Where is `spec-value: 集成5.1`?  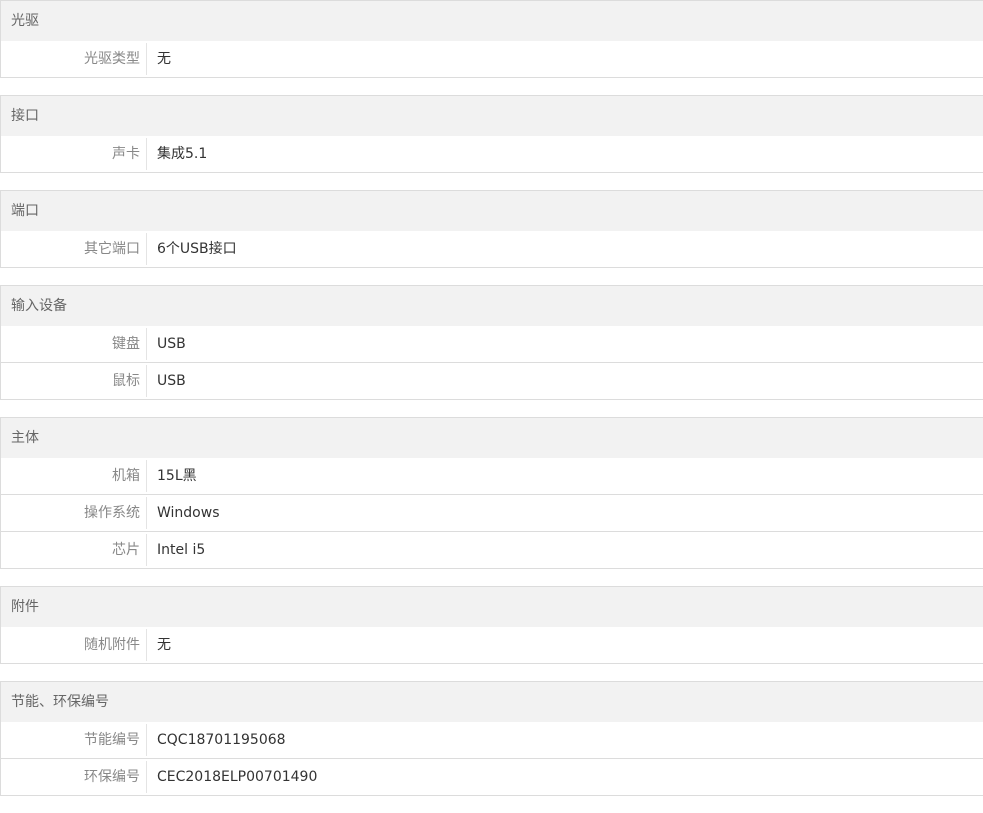 spec-value: 集成5.1 is located at coordinates (182, 154).